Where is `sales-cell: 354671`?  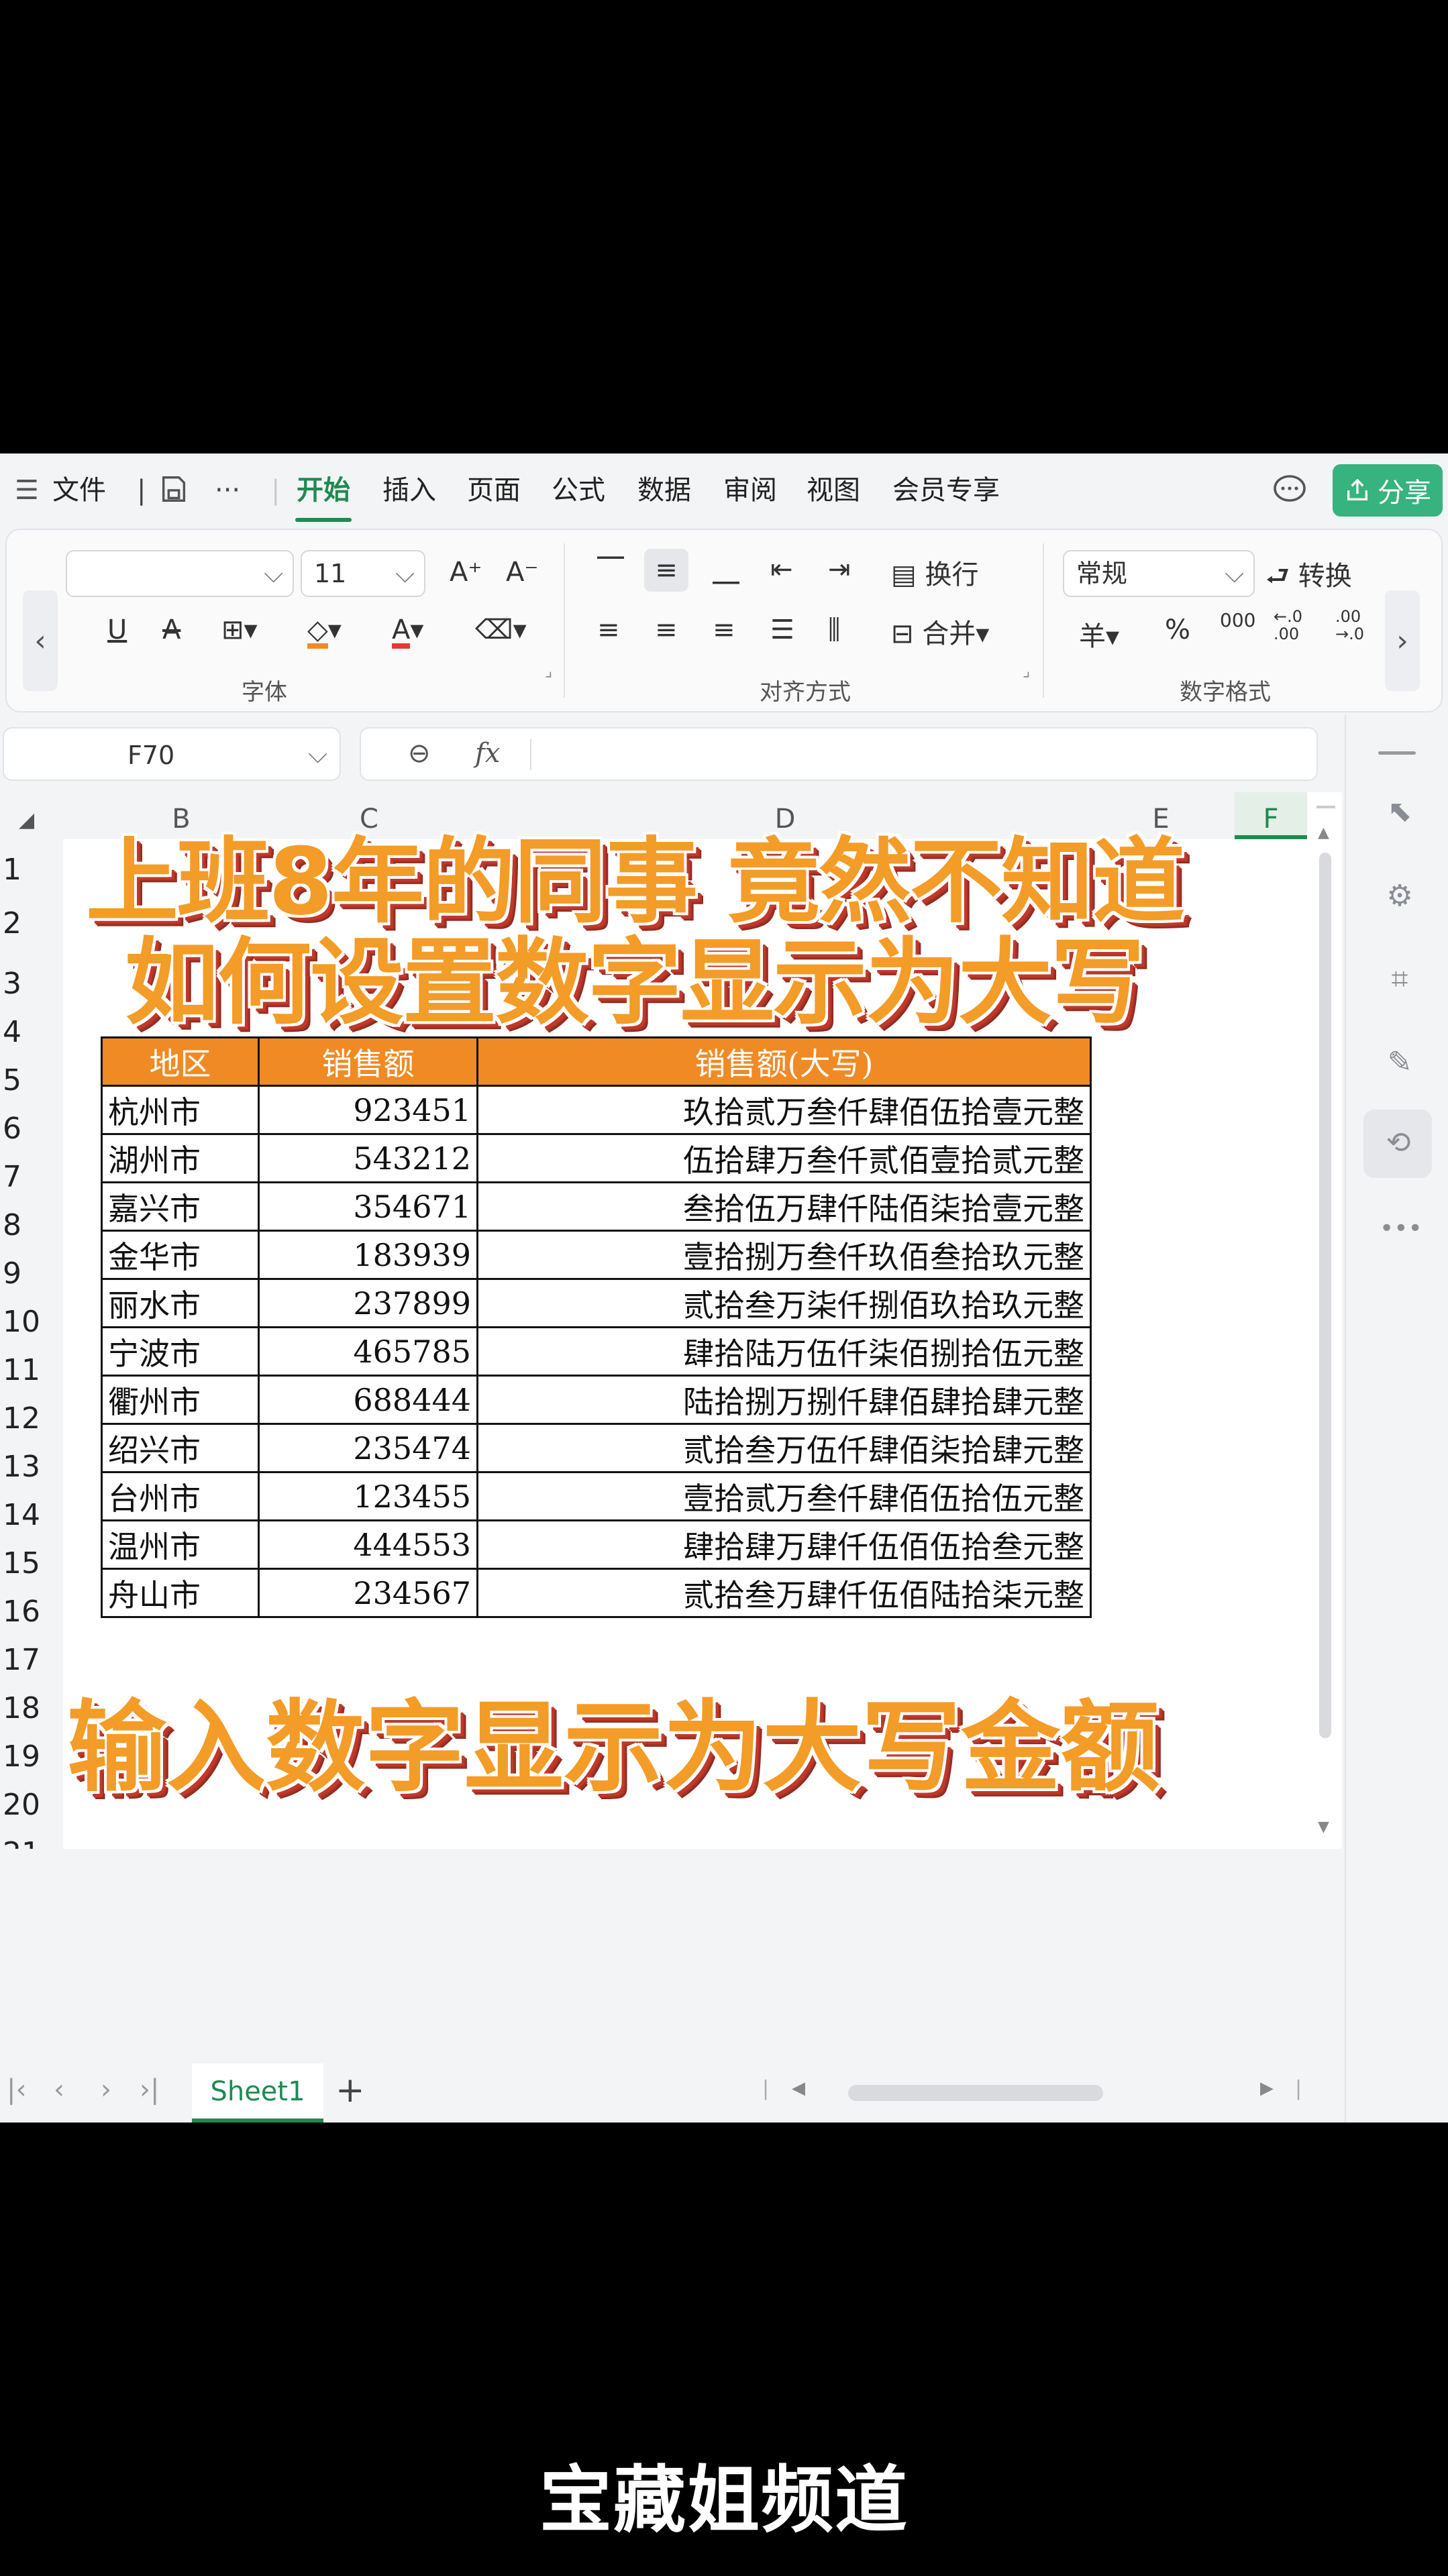 sales-cell: 354671 is located at coordinates (368, 1206).